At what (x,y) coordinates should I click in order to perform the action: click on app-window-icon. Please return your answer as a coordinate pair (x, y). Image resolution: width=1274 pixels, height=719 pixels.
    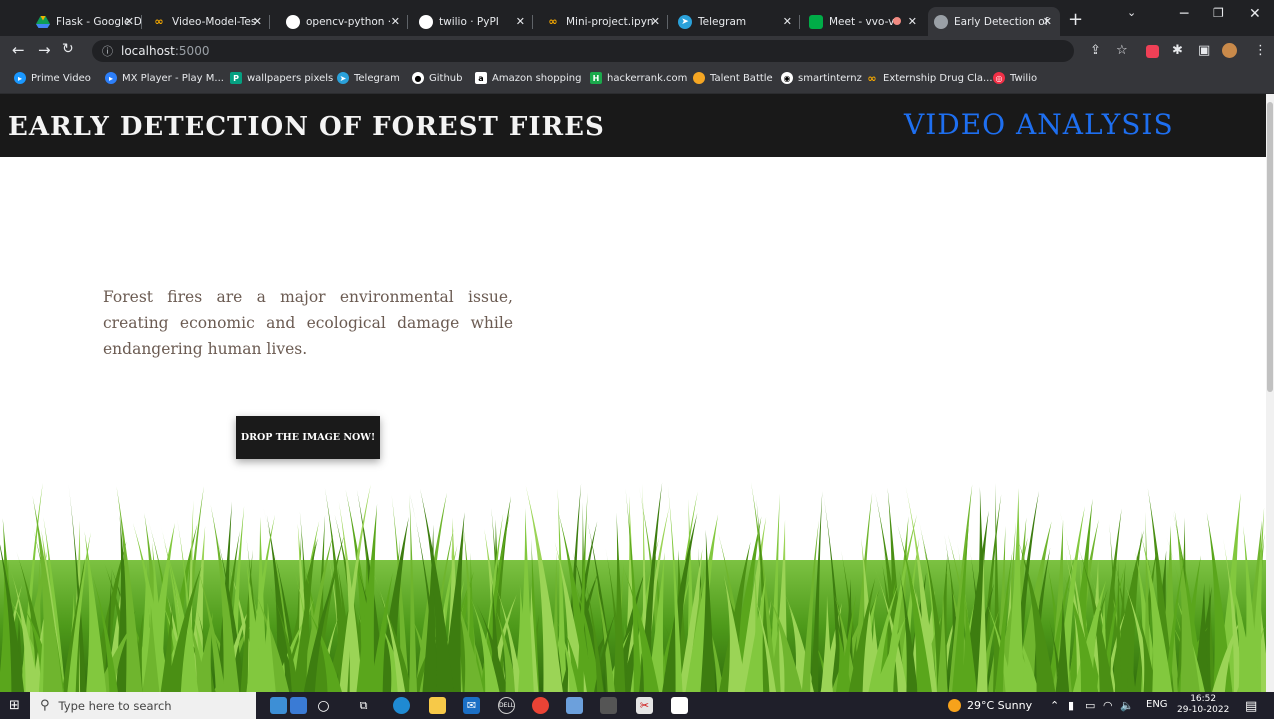
    Looking at the image, I should click on (608, 705).